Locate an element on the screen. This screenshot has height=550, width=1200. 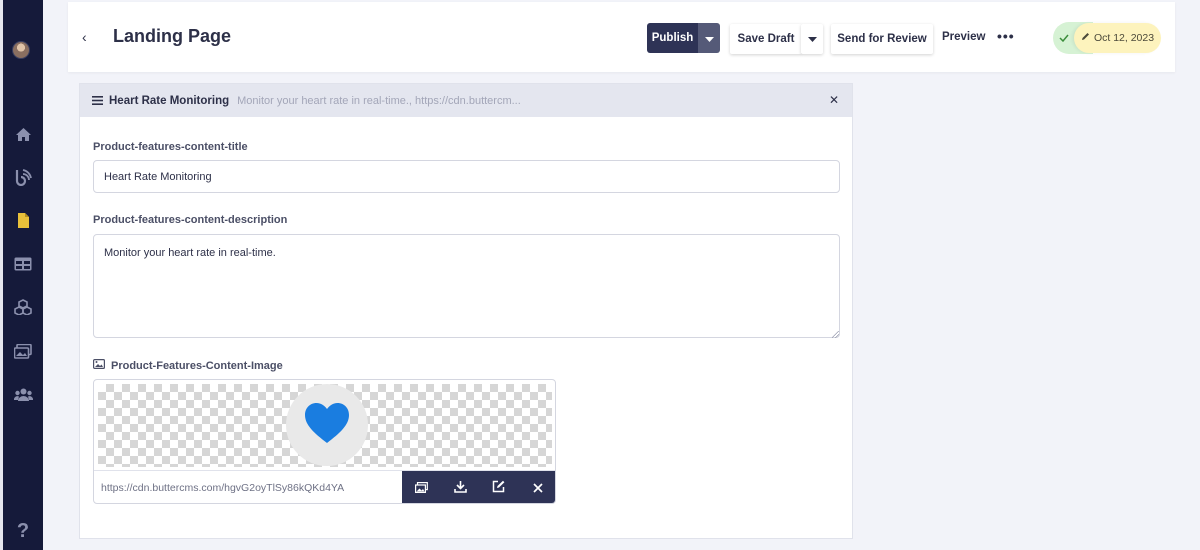
more-options-button: ••• is located at coordinates (1006, 36).